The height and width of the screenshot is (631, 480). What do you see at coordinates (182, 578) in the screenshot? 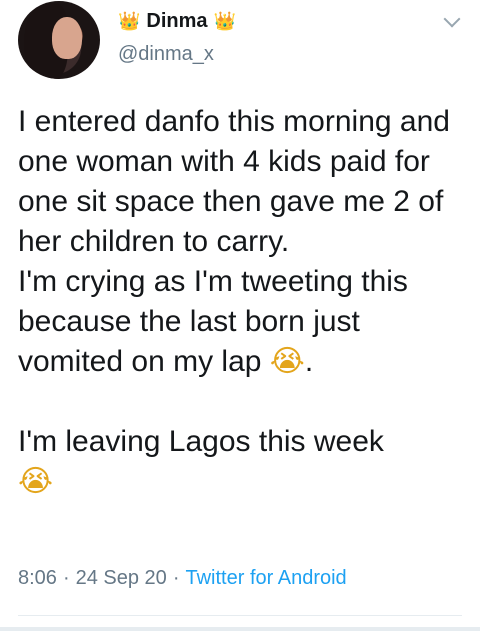
I see `tweet-meta: 8:06 · 24 Sep 20 · Twitter for Android` at bounding box center [182, 578].